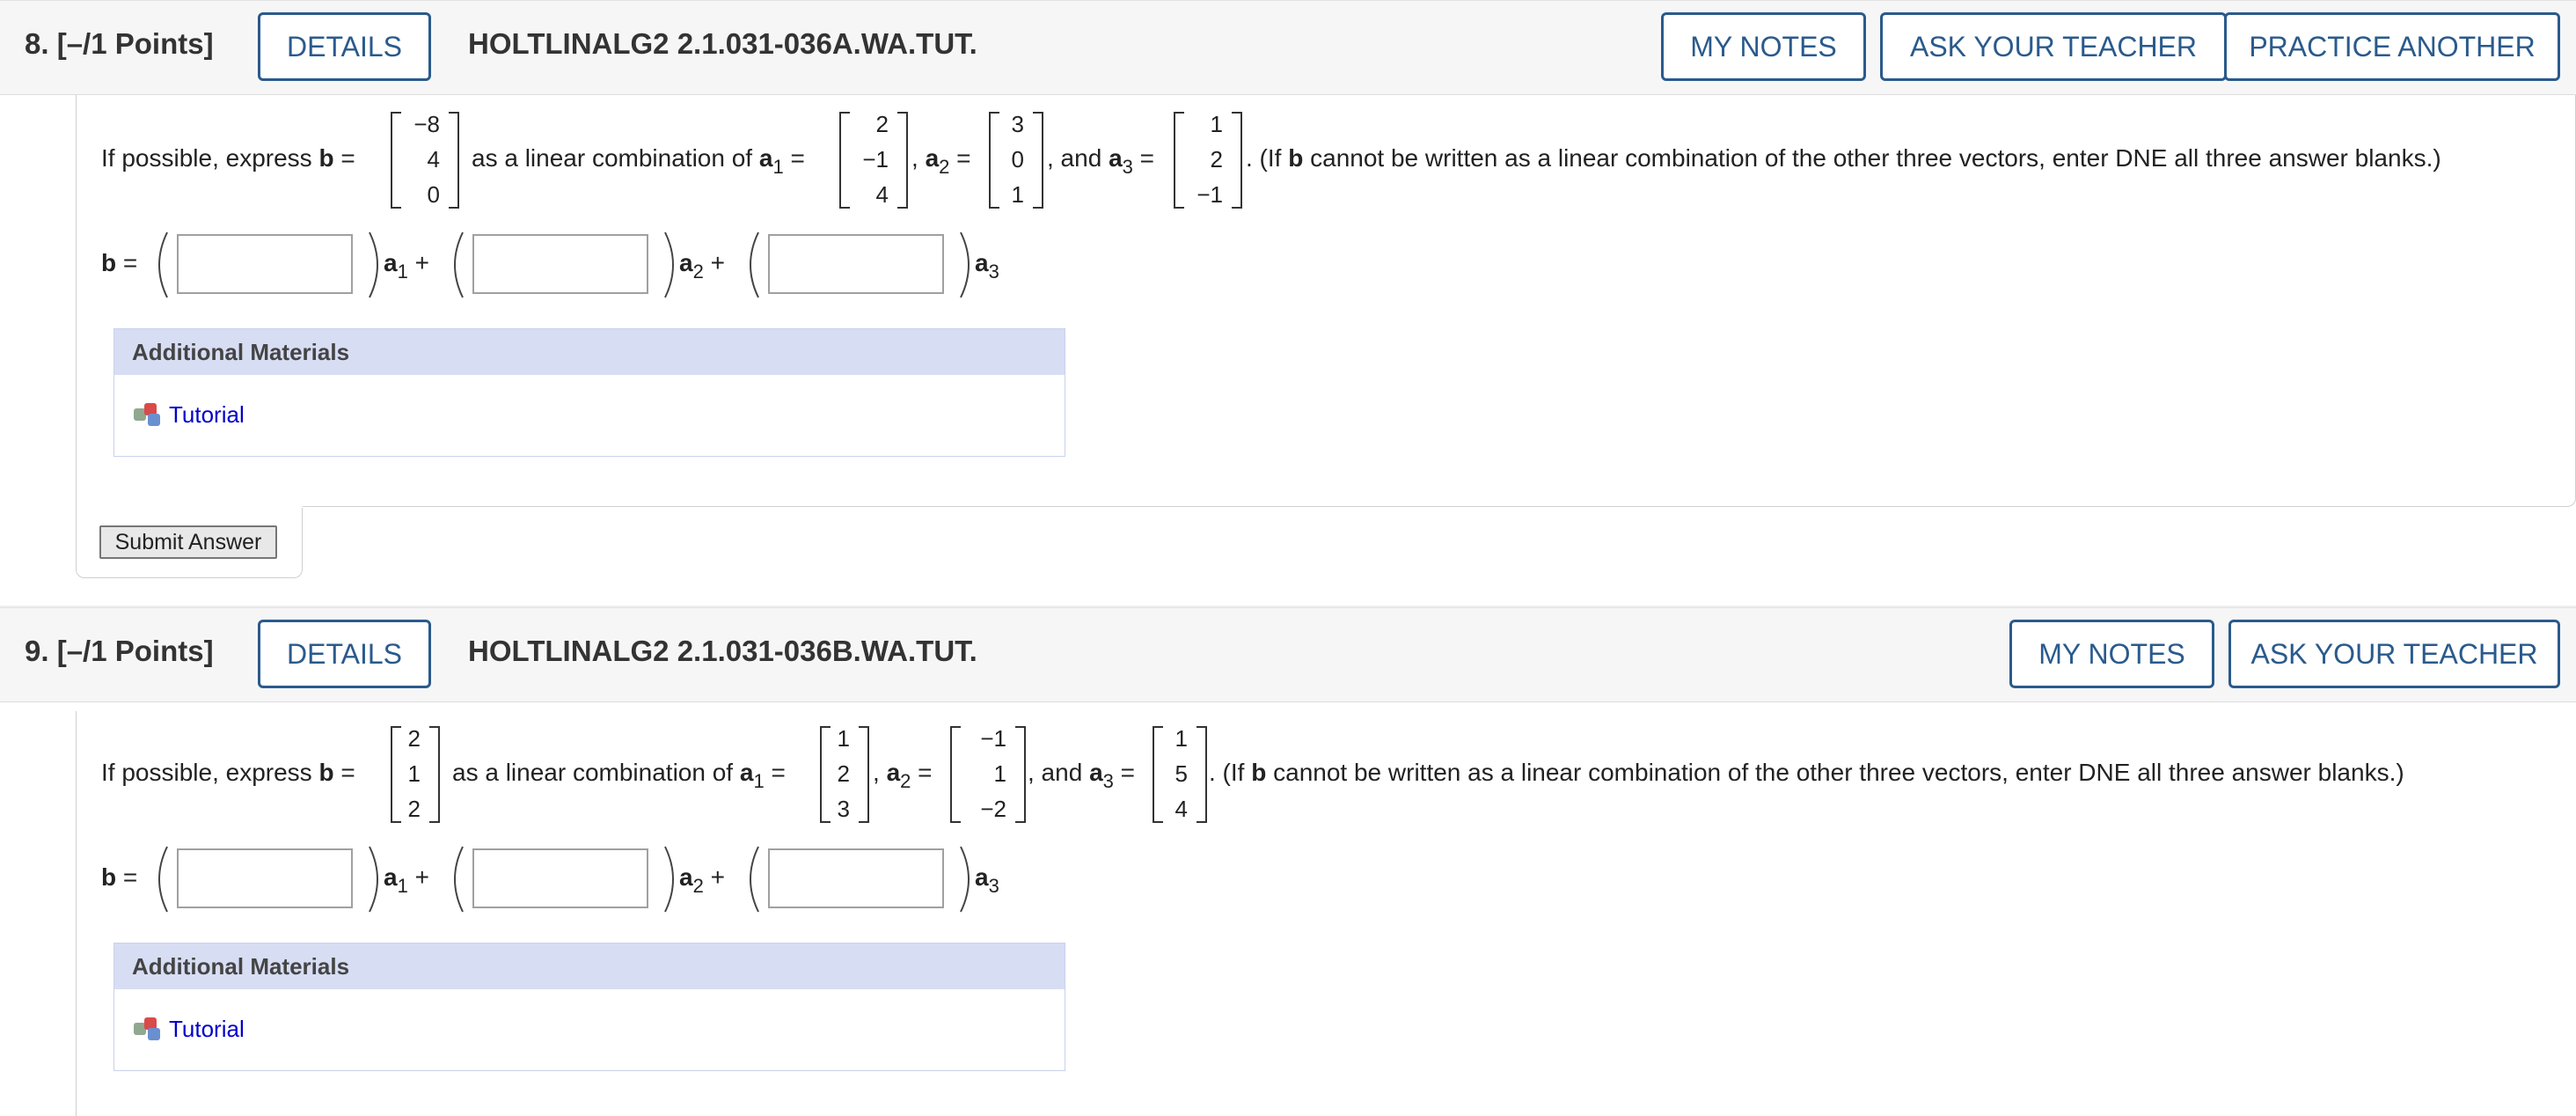 Image resolution: width=2576 pixels, height=1116 pixels. I want to click on vector-a1: 1 2 3, so click(844, 774).